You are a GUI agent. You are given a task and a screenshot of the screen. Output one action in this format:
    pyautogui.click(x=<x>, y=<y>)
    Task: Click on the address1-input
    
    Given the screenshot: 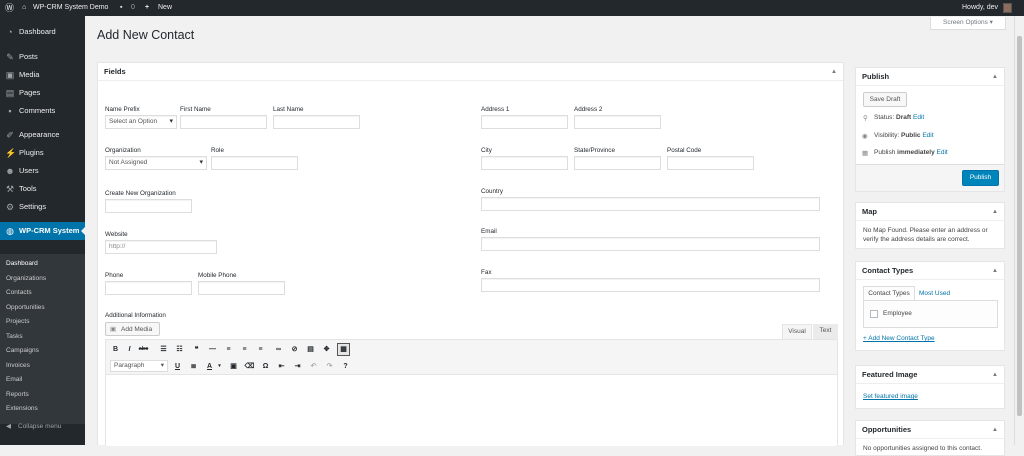 What is the action you would take?
    pyautogui.click(x=524, y=122)
    